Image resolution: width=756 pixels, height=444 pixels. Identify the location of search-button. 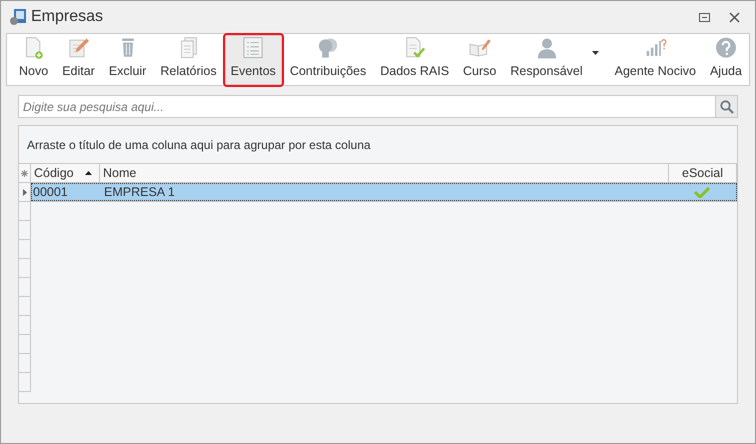
(726, 106).